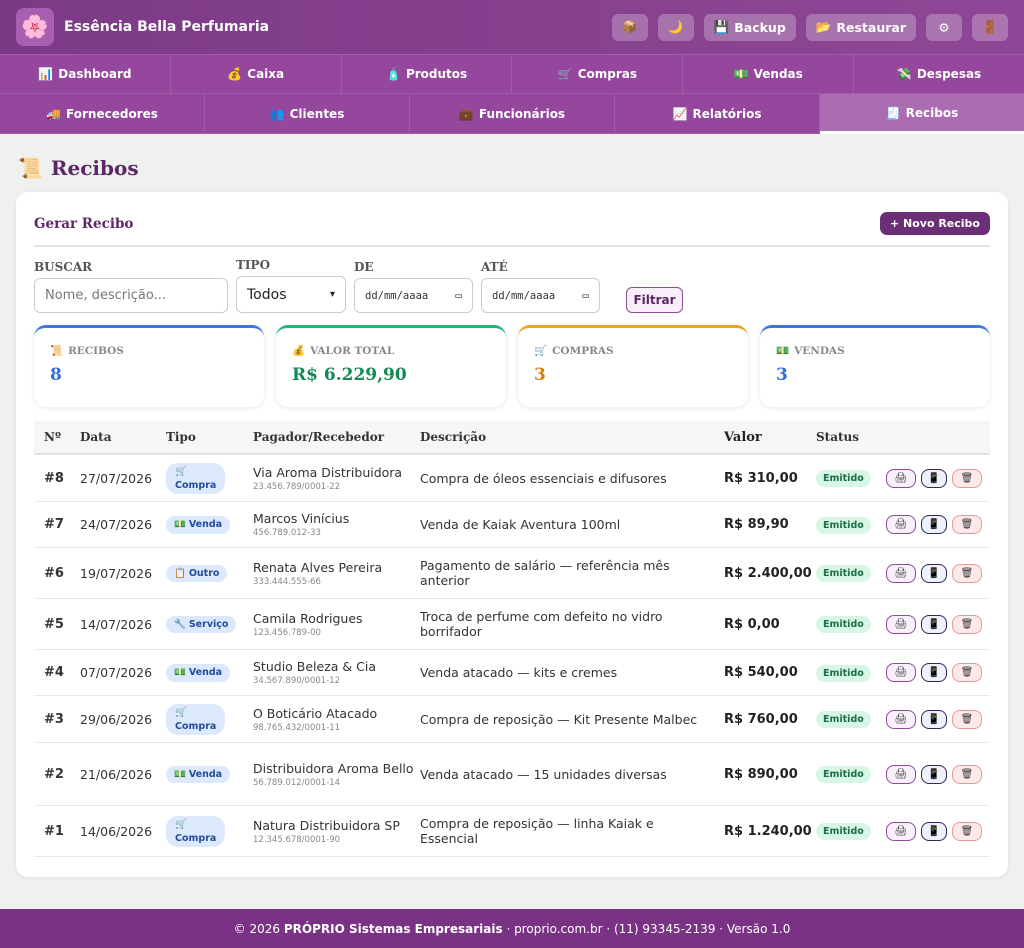  What do you see at coordinates (598, 74) in the screenshot?
I see `nav-item-compras: 🛒 Compras` at bounding box center [598, 74].